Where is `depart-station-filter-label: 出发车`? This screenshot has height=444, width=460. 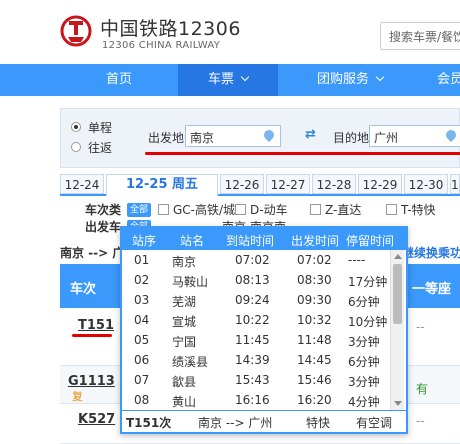
depart-station-filter-label: 出发车 is located at coordinates (103, 227).